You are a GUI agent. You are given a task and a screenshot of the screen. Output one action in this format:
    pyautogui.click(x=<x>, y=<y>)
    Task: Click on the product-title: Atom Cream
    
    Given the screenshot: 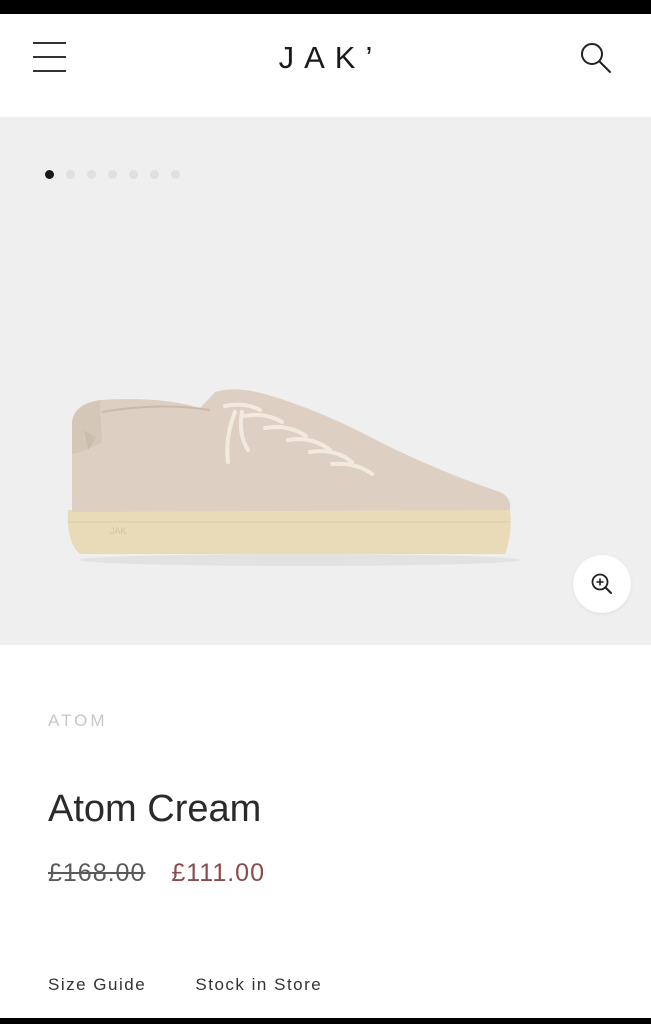 What is the action you would take?
    pyautogui.click(x=155, y=809)
    